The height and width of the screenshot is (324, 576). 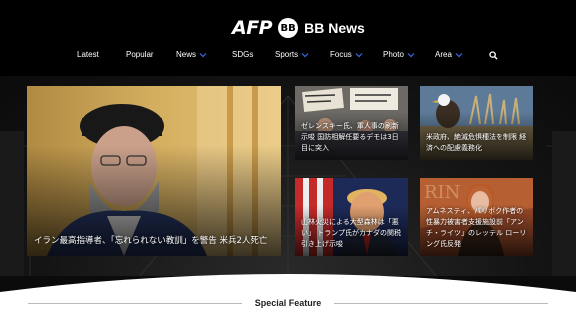 I want to click on nav-label: Sports, so click(x=287, y=54).